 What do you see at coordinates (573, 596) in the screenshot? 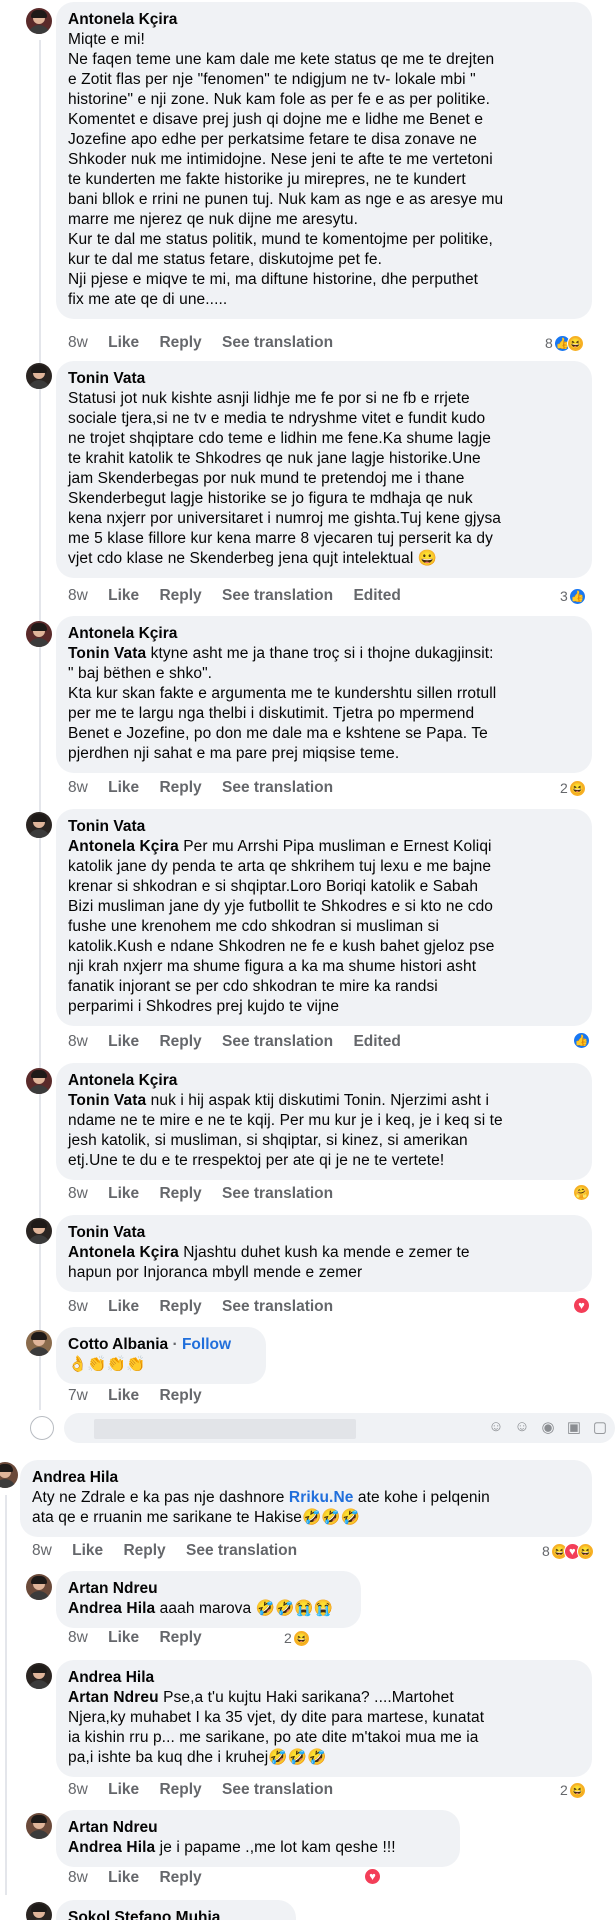
I see `reactions: 3 👍` at bounding box center [573, 596].